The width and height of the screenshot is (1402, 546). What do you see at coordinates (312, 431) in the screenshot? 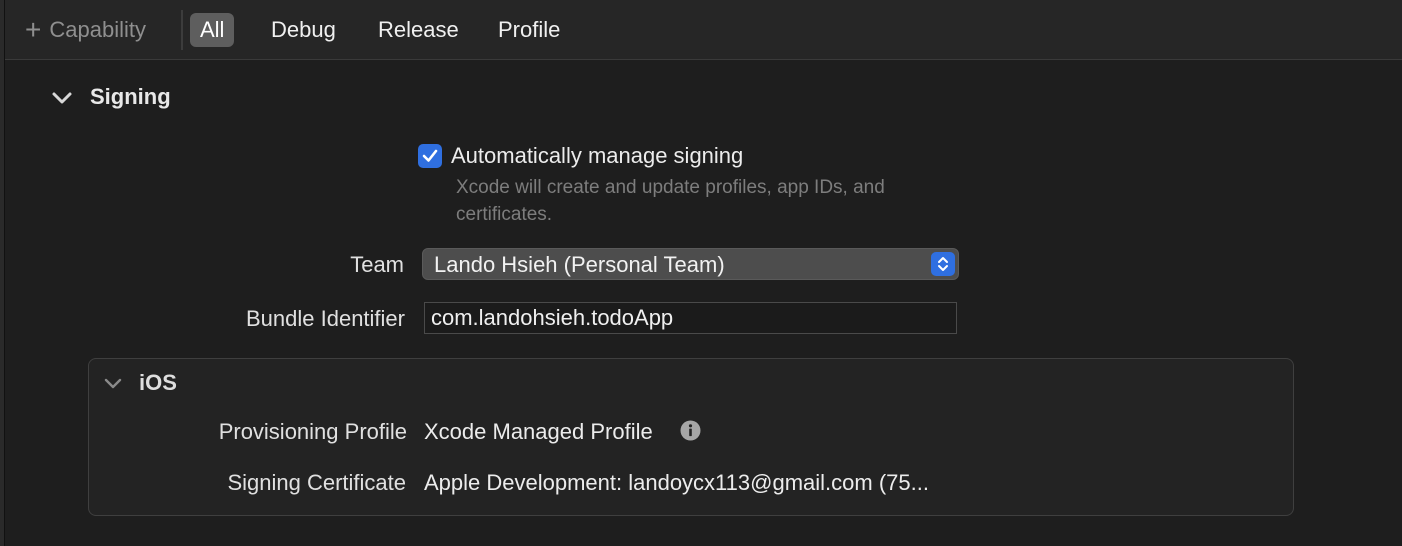
I see `provisioning-profile-label: Provisioning Profile` at bounding box center [312, 431].